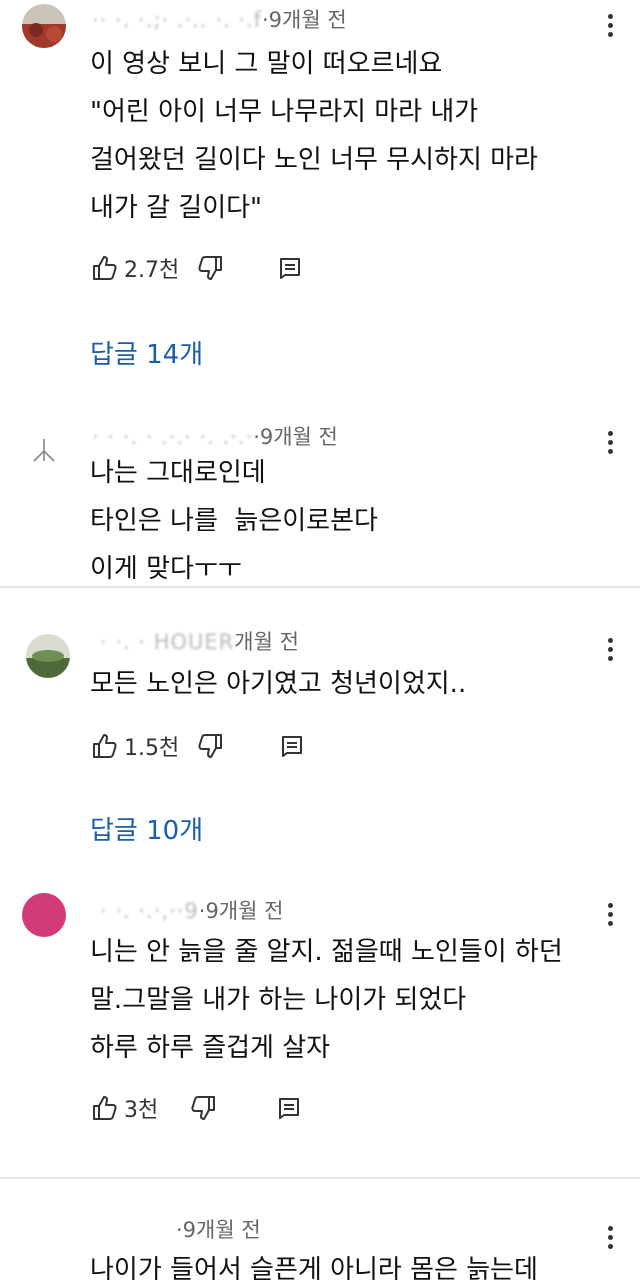  I want to click on comment-line: 말.그말을 내가 하는 나이가 되었다, so click(278, 1000).